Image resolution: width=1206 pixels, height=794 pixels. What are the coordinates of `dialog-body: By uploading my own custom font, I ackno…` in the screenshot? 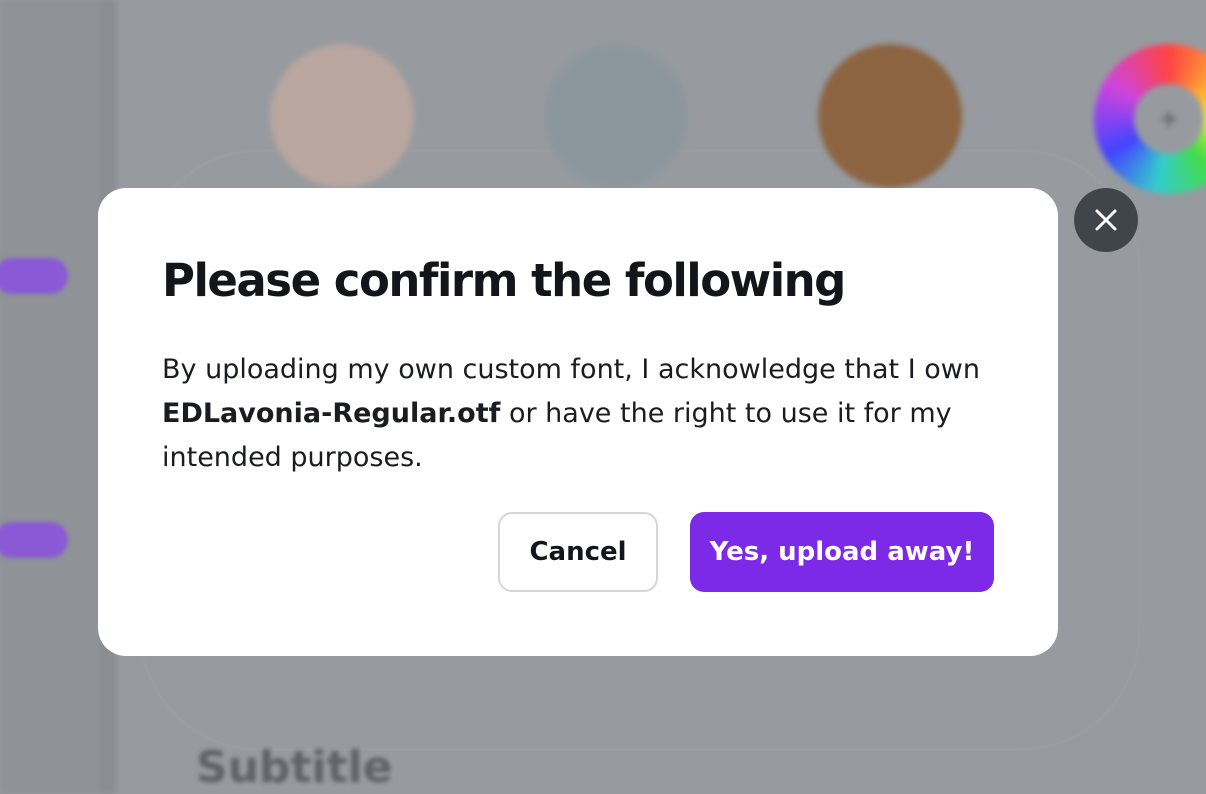 It's located at (587, 414).